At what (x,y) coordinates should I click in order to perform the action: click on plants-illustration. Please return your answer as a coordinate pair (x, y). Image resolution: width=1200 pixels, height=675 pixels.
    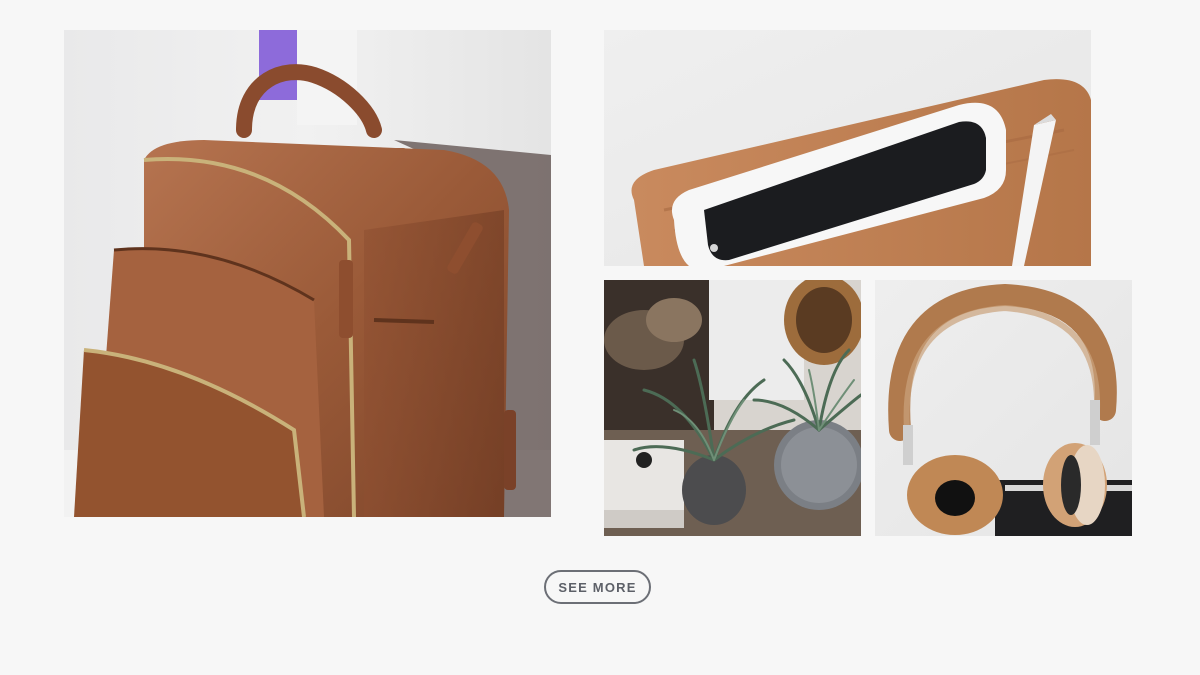
    Looking at the image, I should click on (732, 408).